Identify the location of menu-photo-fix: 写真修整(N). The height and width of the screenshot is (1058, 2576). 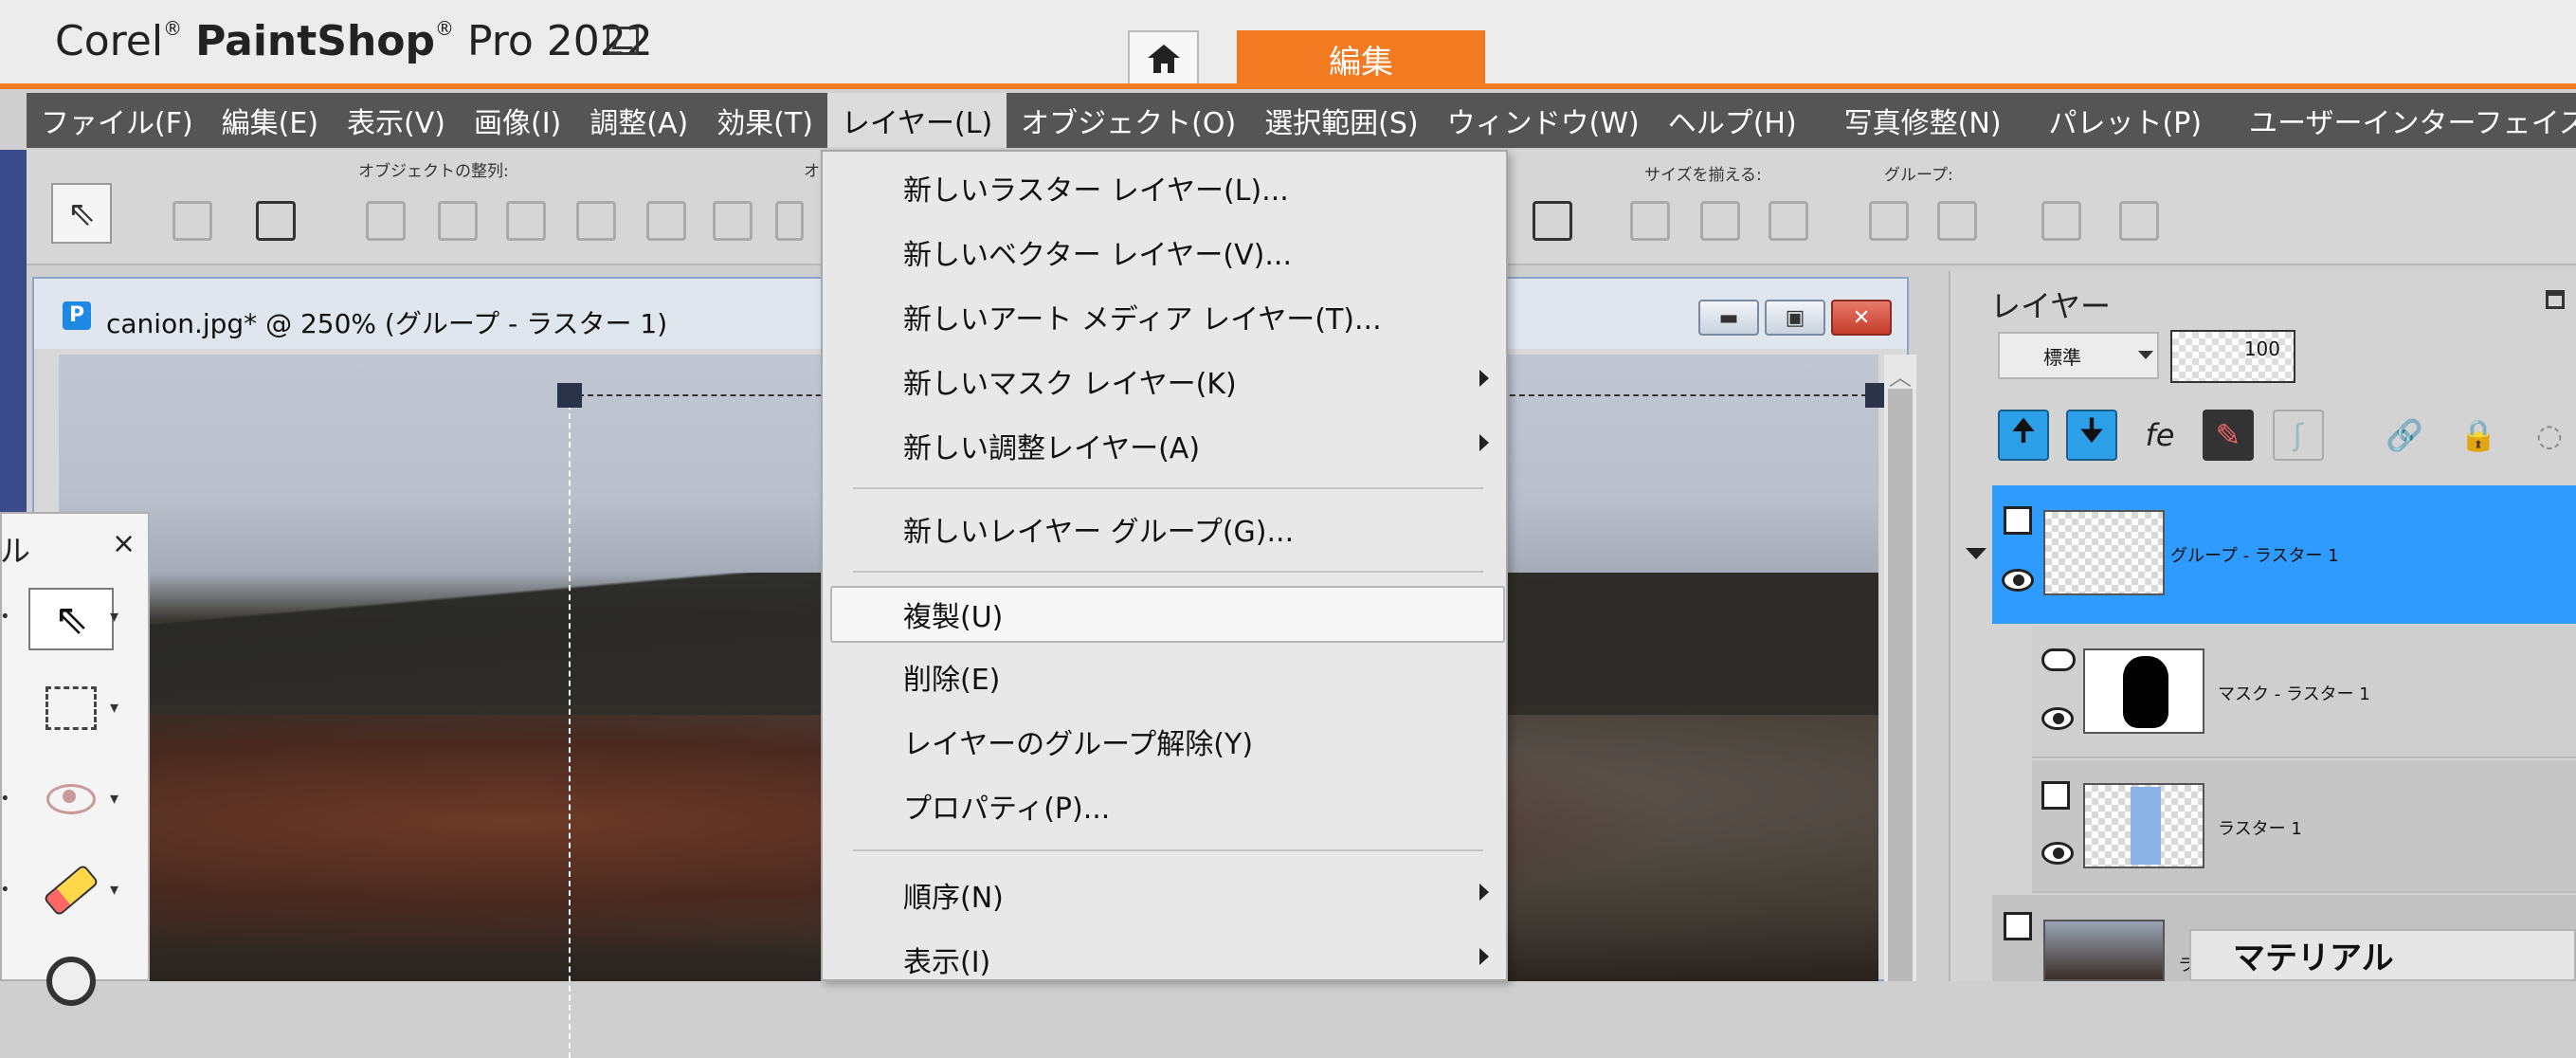
(1923, 121).